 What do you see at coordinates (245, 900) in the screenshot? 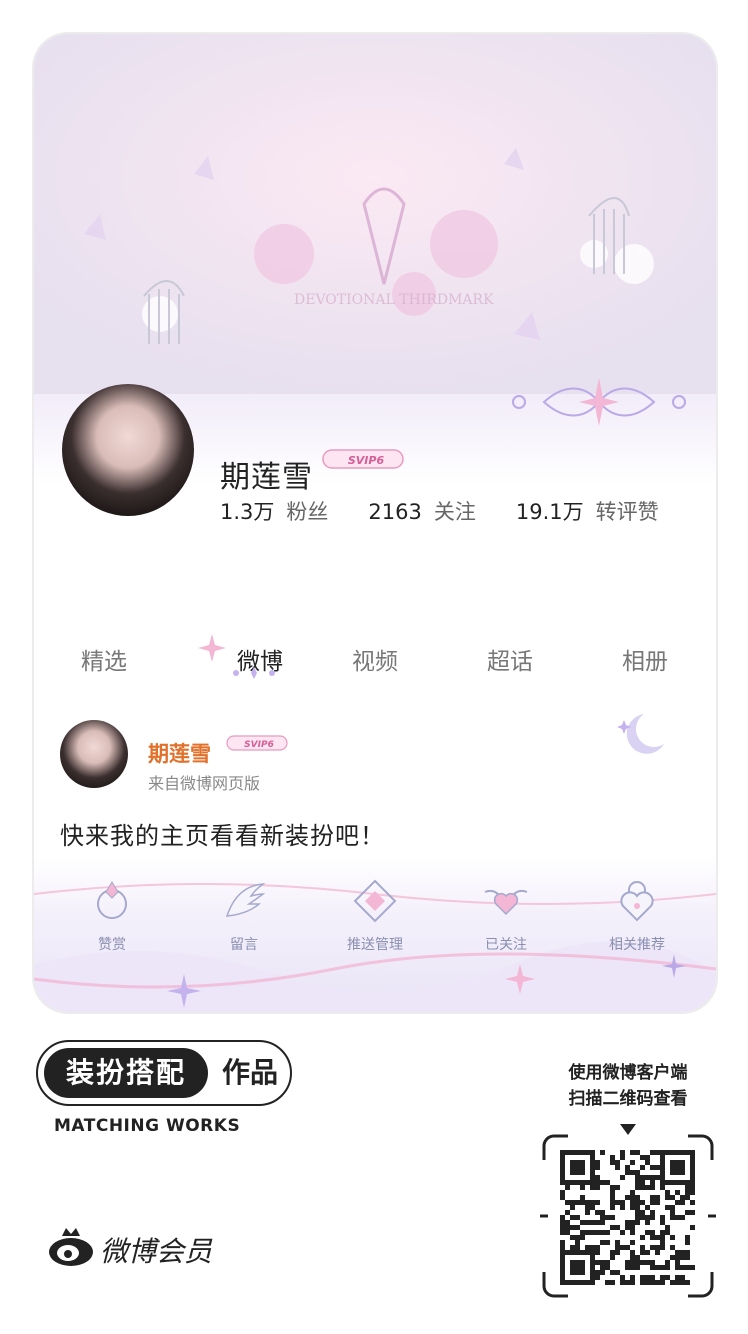
I see `wing-icon` at bounding box center [245, 900].